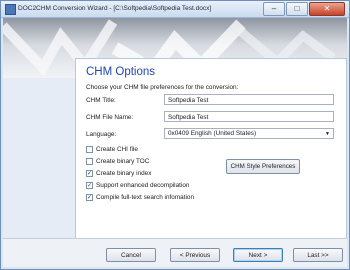 The image size is (350, 270). Describe the element at coordinates (131, 255) in the screenshot. I see `cancel-button: Cancel` at that location.